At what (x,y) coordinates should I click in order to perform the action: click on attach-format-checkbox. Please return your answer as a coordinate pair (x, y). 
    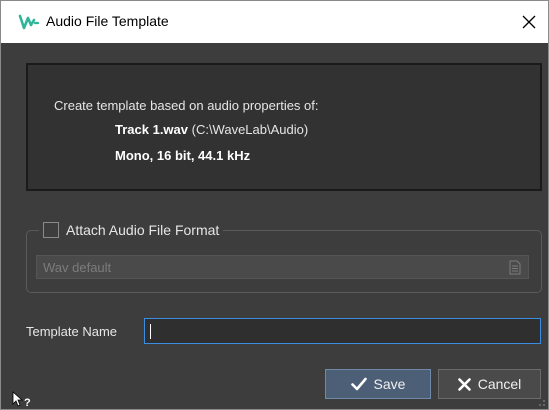
    Looking at the image, I should click on (51, 230).